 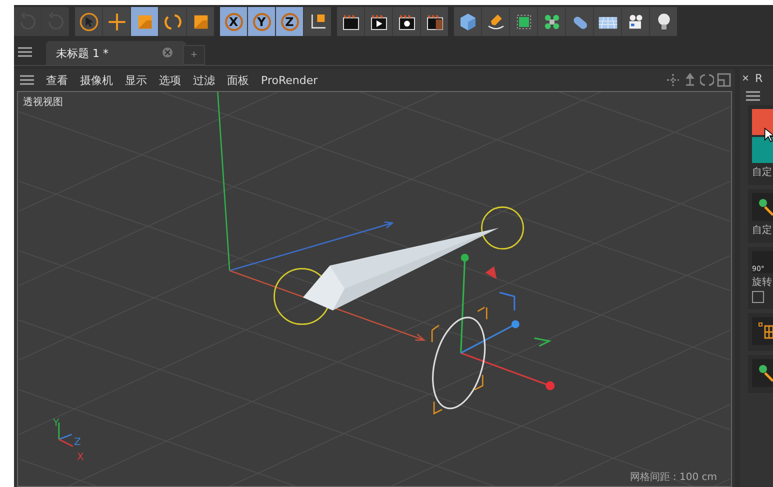 I want to click on section-label: 旋转, so click(x=762, y=282).